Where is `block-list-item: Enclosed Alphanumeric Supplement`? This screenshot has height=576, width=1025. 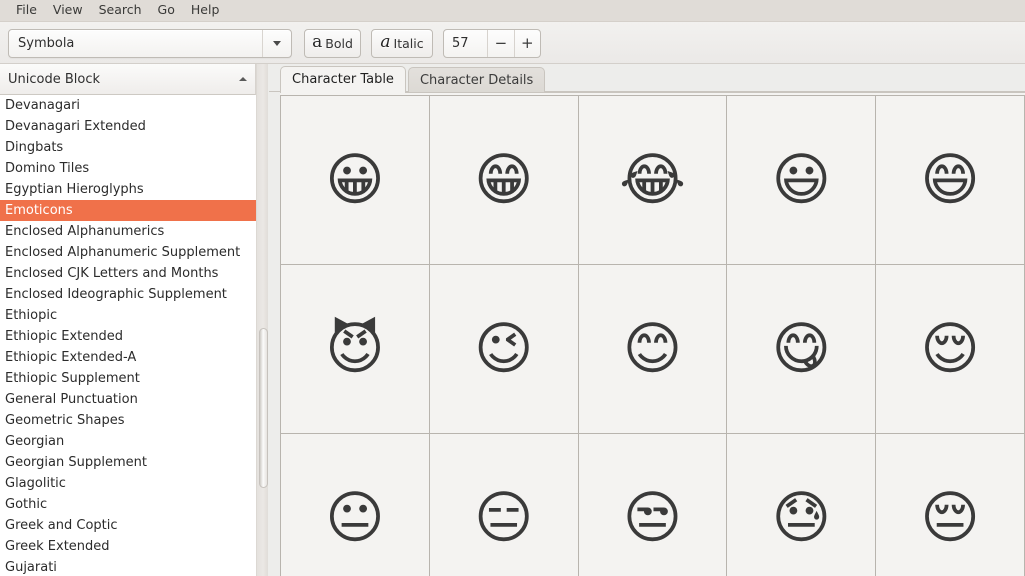
block-list-item: Enclosed Alphanumeric Supplement is located at coordinates (128, 252).